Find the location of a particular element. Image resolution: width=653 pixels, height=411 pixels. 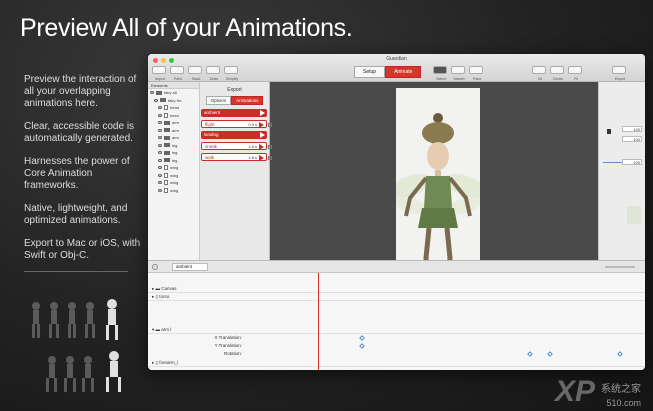

slider-track is located at coordinates (613, 162).